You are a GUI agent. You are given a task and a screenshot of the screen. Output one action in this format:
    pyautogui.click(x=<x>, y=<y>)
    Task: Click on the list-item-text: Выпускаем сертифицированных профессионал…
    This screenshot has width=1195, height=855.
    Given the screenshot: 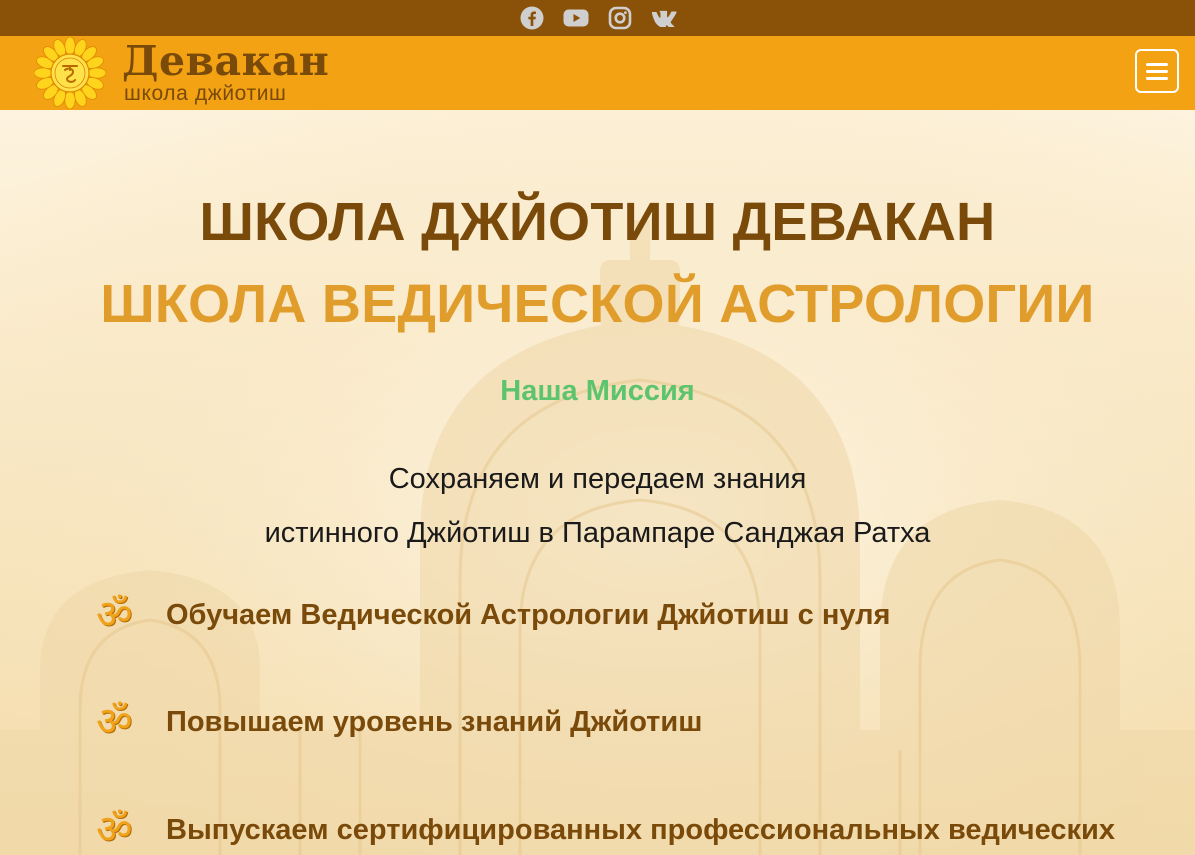 What is the action you would take?
    pyautogui.click(x=640, y=830)
    